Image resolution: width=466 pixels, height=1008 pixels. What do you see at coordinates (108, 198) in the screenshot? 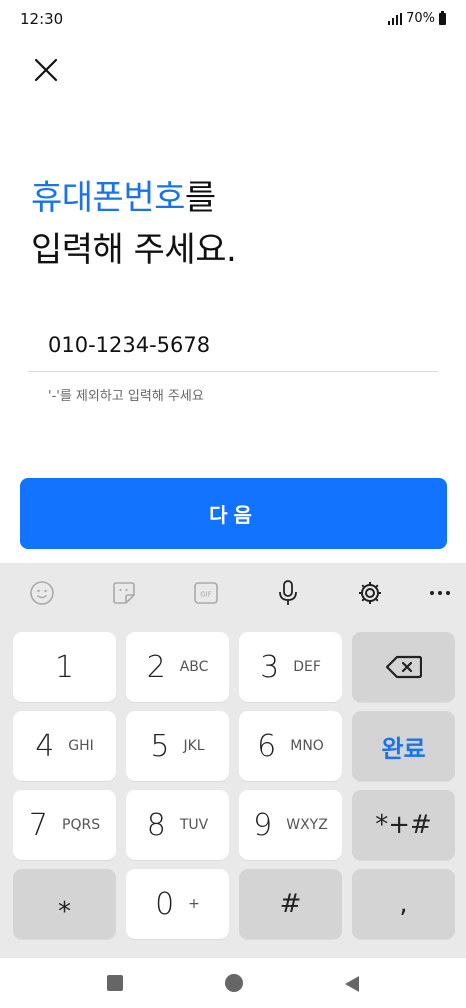
I see `title-accent: 휴대폰번호` at bounding box center [108, 198].